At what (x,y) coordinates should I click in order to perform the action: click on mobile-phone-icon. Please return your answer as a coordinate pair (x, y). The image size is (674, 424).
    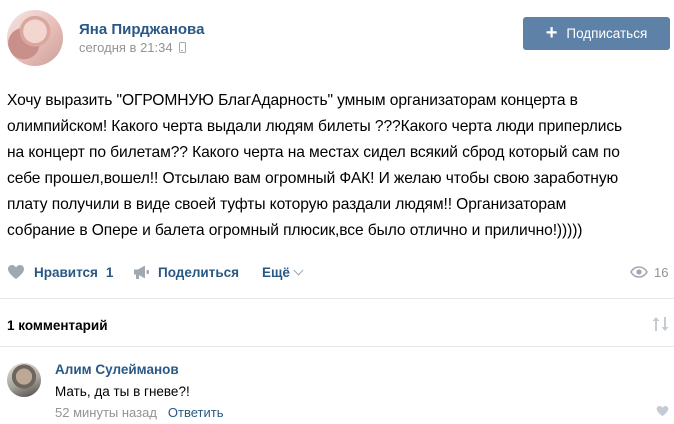
    Looking at the image, I should click on (182, 47).